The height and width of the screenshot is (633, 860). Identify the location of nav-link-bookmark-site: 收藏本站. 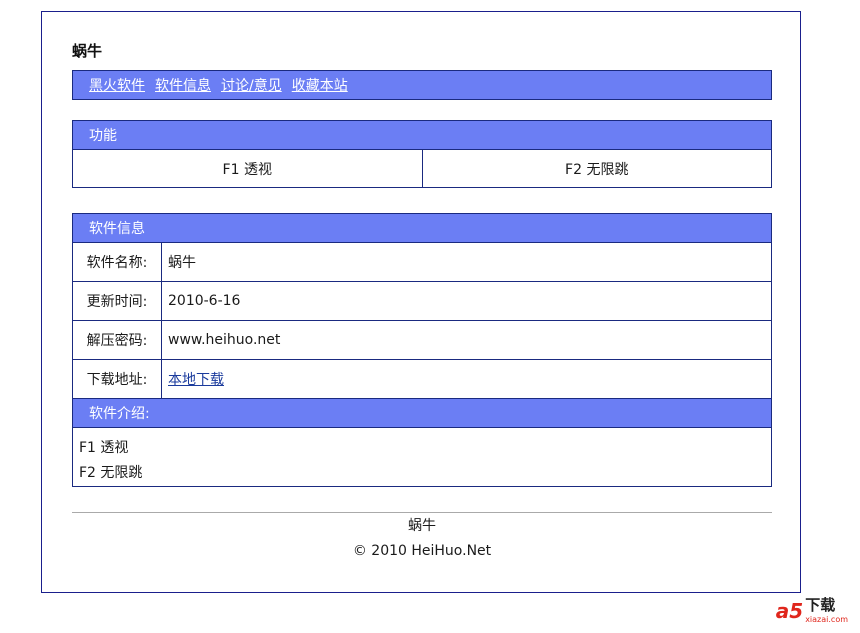
(320, 85).